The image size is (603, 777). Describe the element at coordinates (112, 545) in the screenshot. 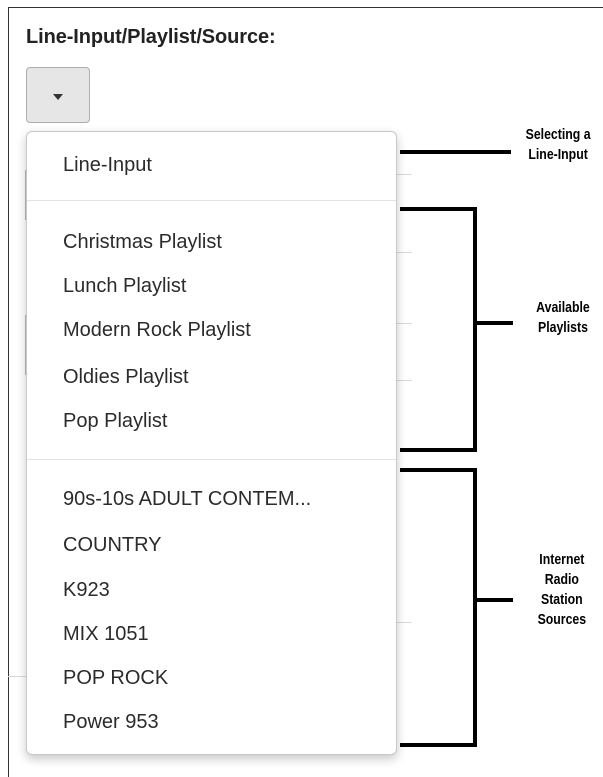

I see `menu-item-radio-source: COUNTRY` at that location.